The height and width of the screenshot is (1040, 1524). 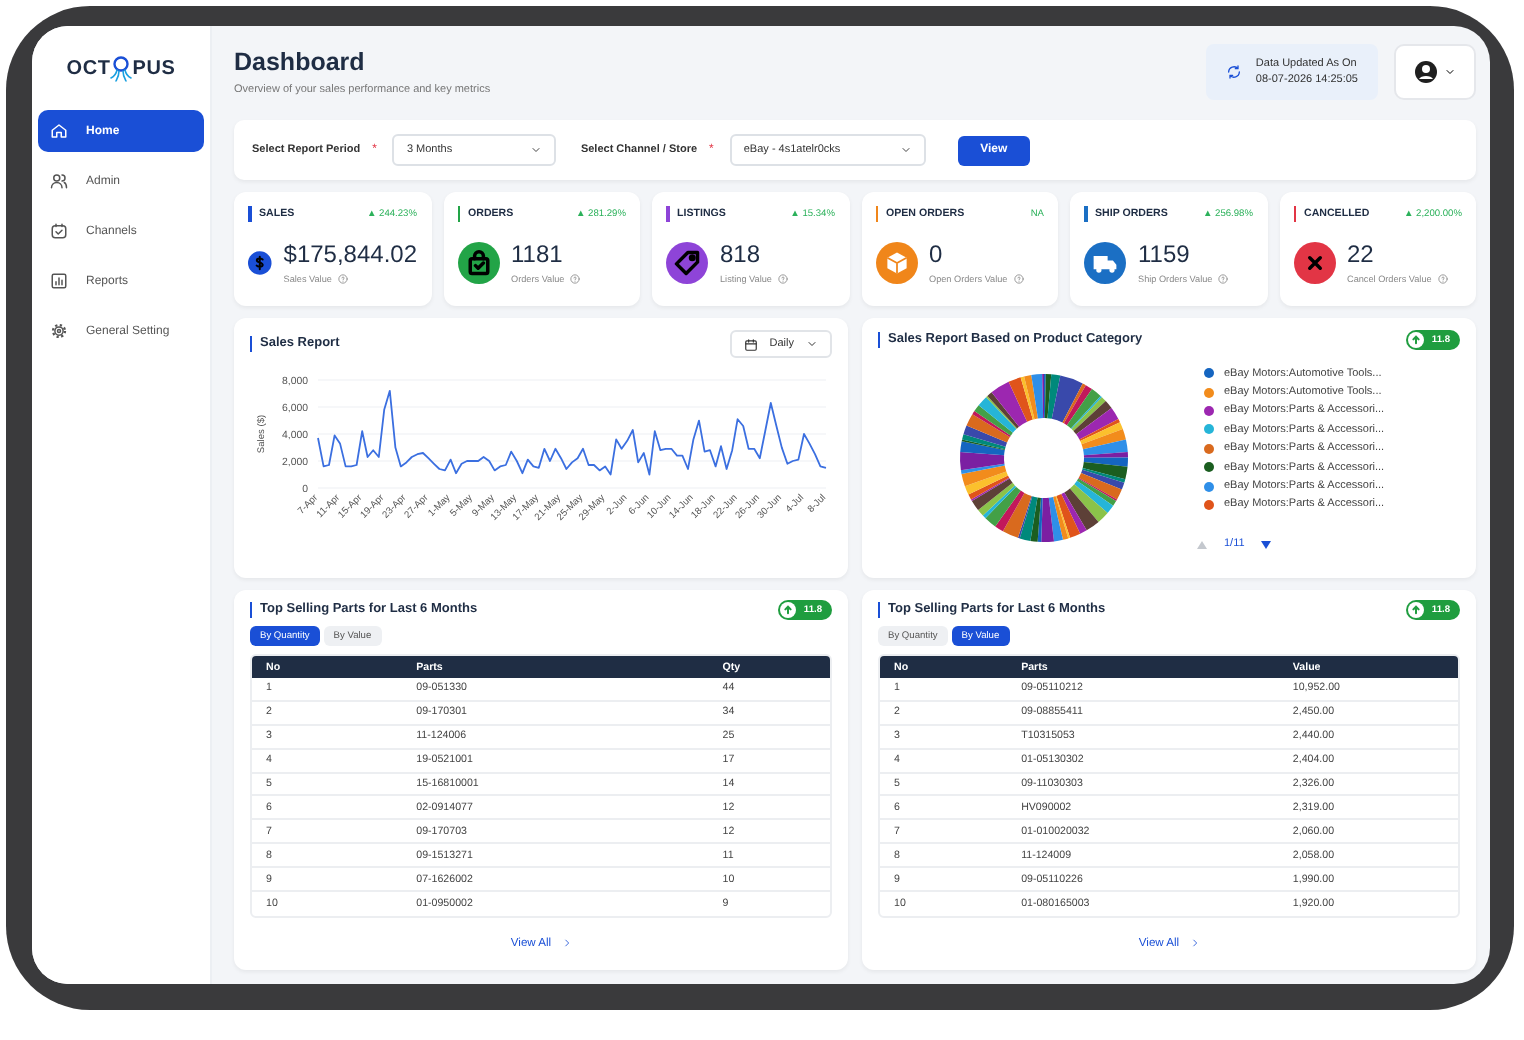 I want to click on tag-icon, so click(x=687, y=262).